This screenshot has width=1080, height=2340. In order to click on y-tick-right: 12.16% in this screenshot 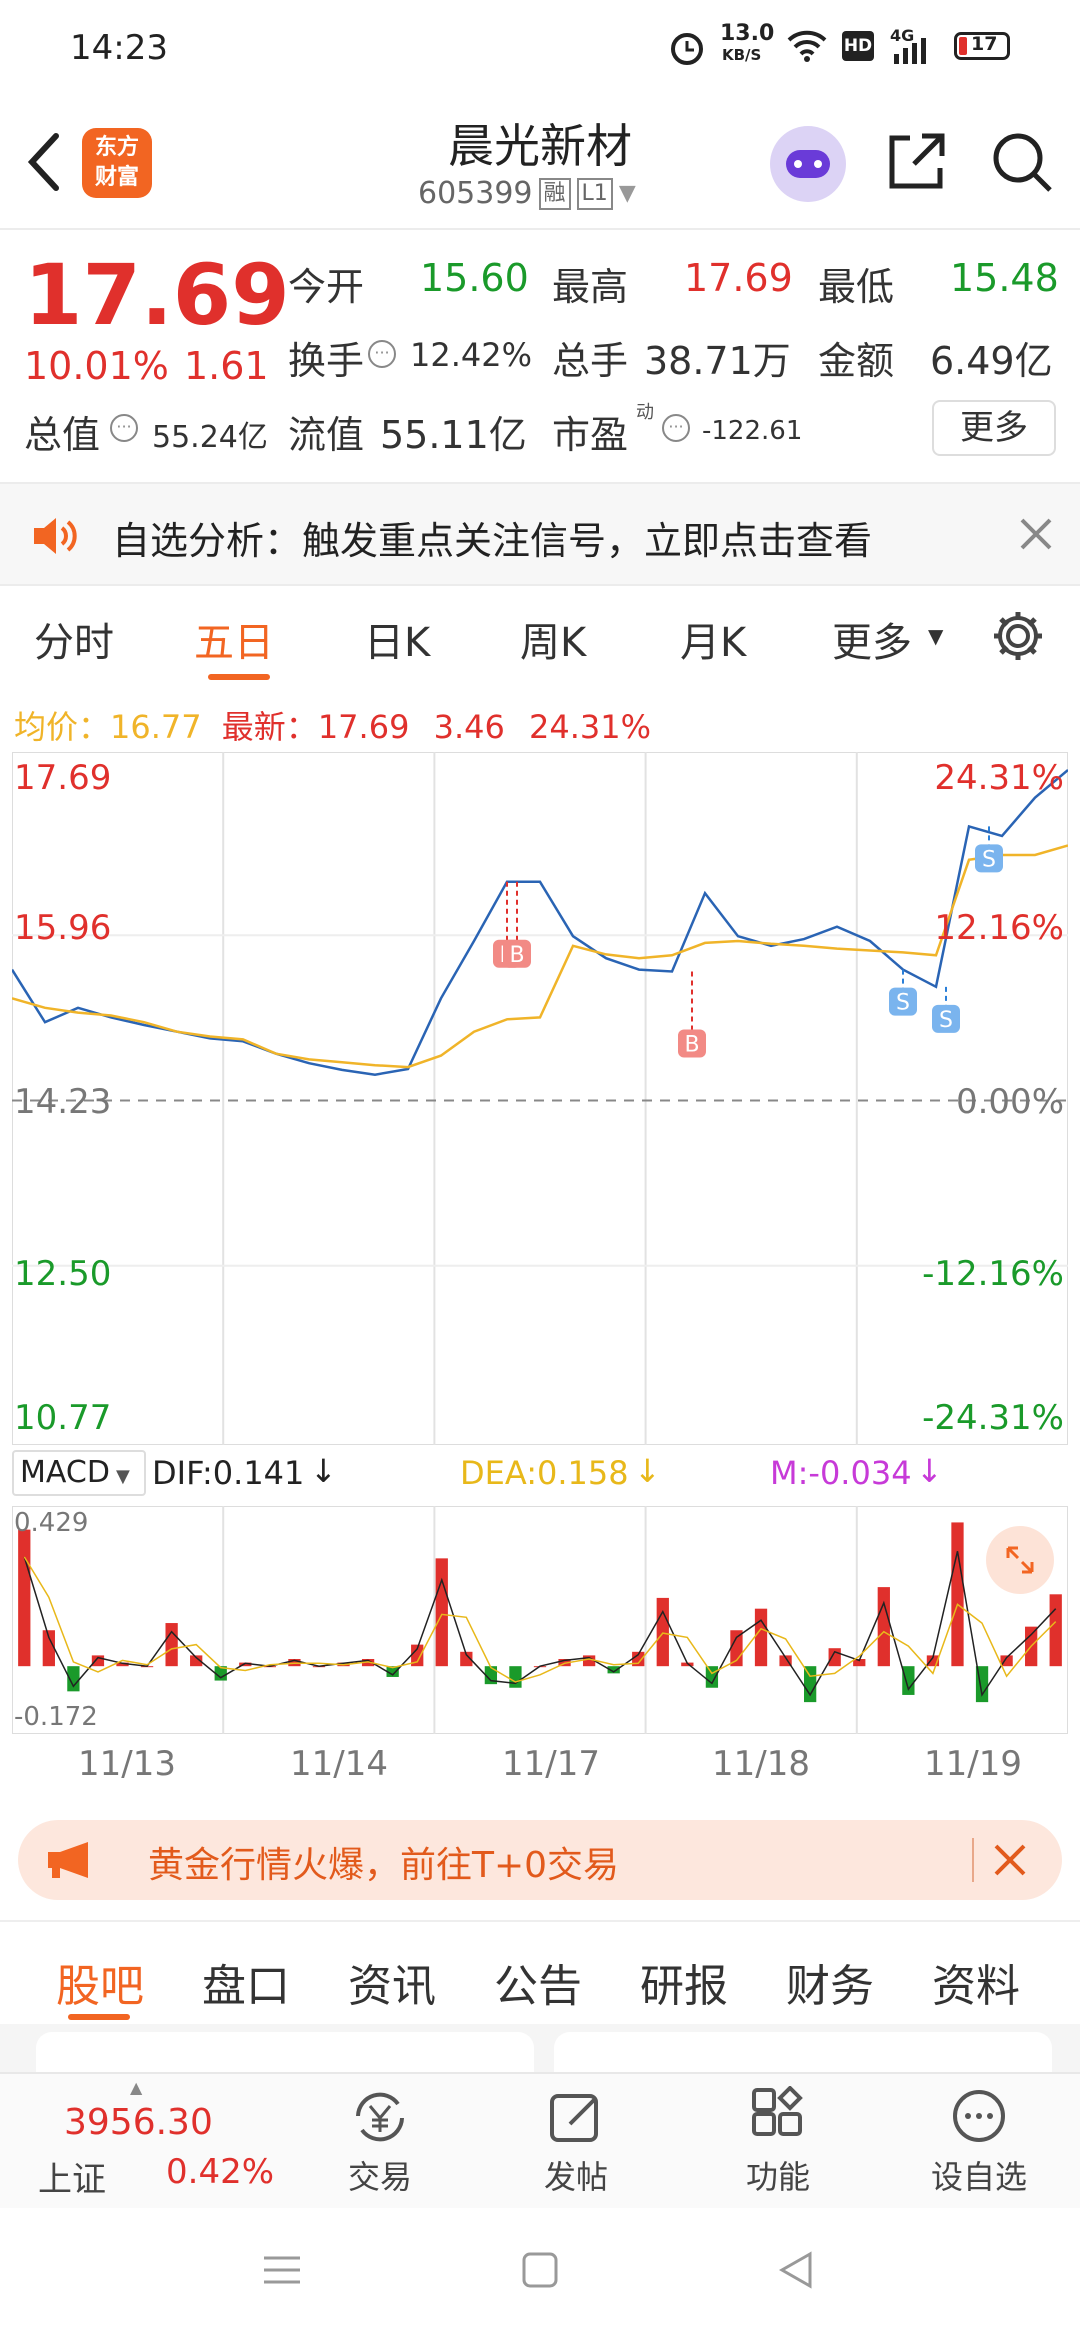, I will do `click(999, 928)`.